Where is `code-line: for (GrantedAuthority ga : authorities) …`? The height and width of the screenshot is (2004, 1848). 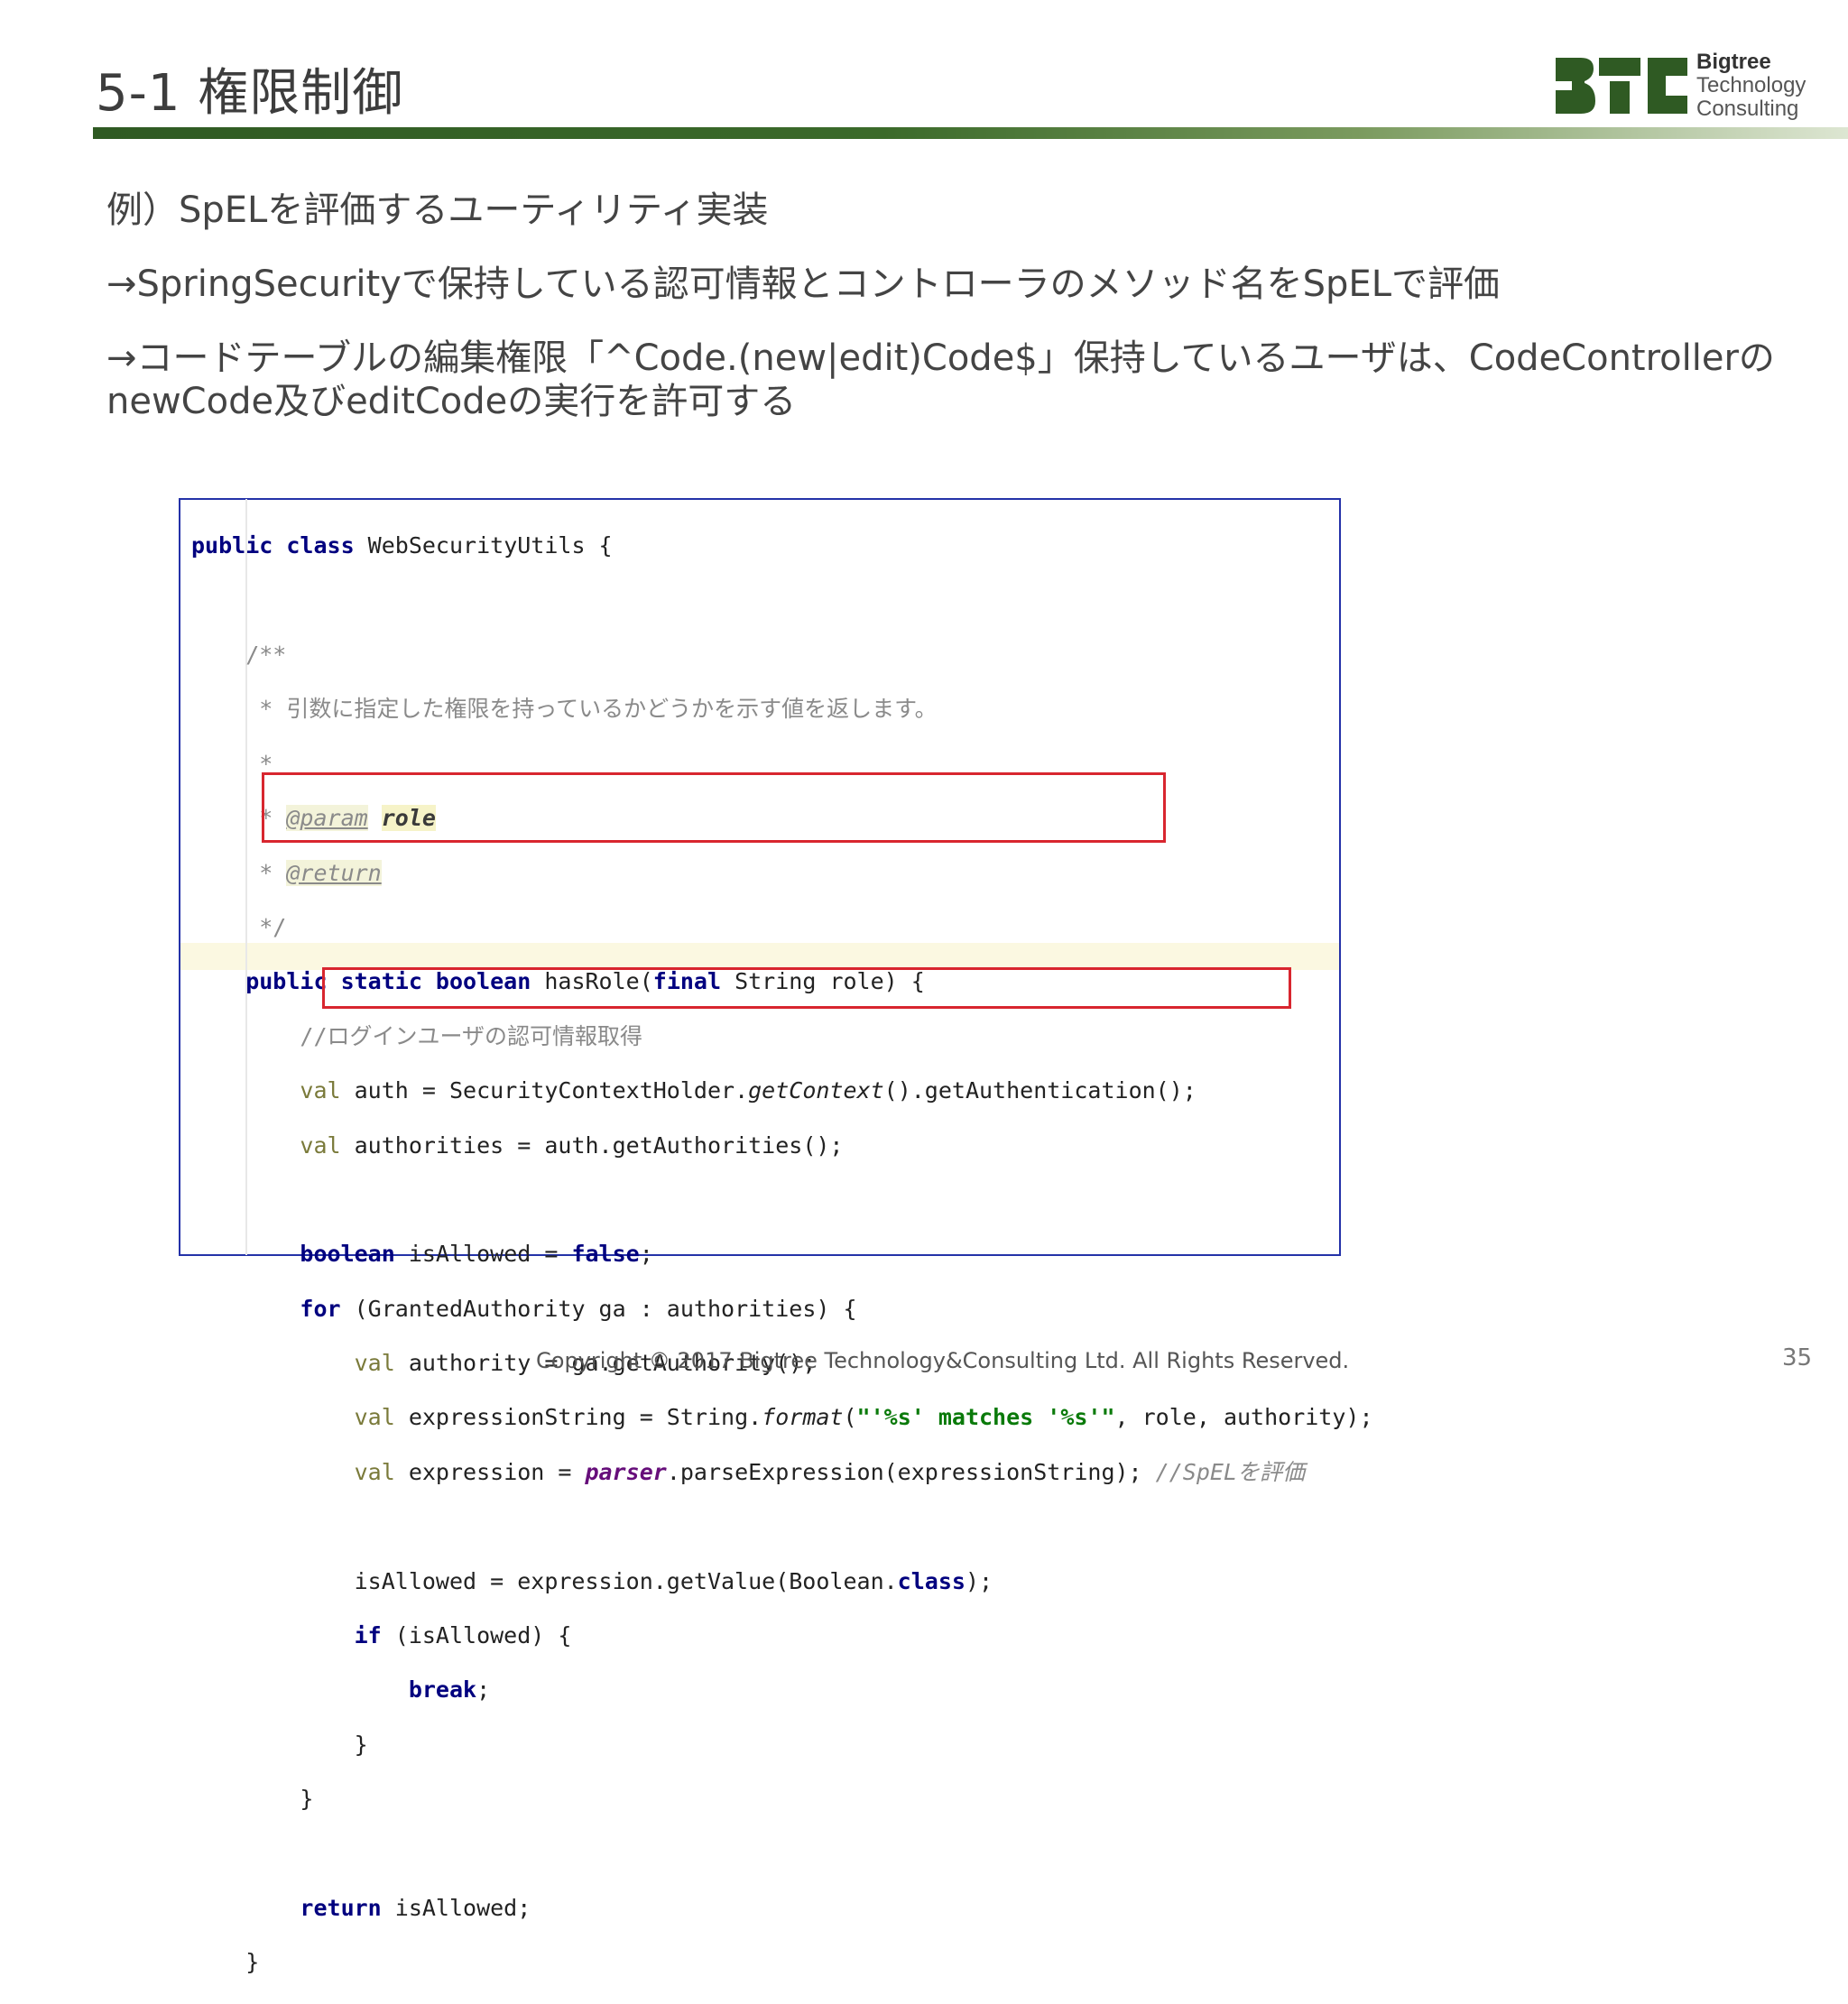
code-line: for (GrantedAuthority ga : authorities) … is located at coordinates (524, 1308).